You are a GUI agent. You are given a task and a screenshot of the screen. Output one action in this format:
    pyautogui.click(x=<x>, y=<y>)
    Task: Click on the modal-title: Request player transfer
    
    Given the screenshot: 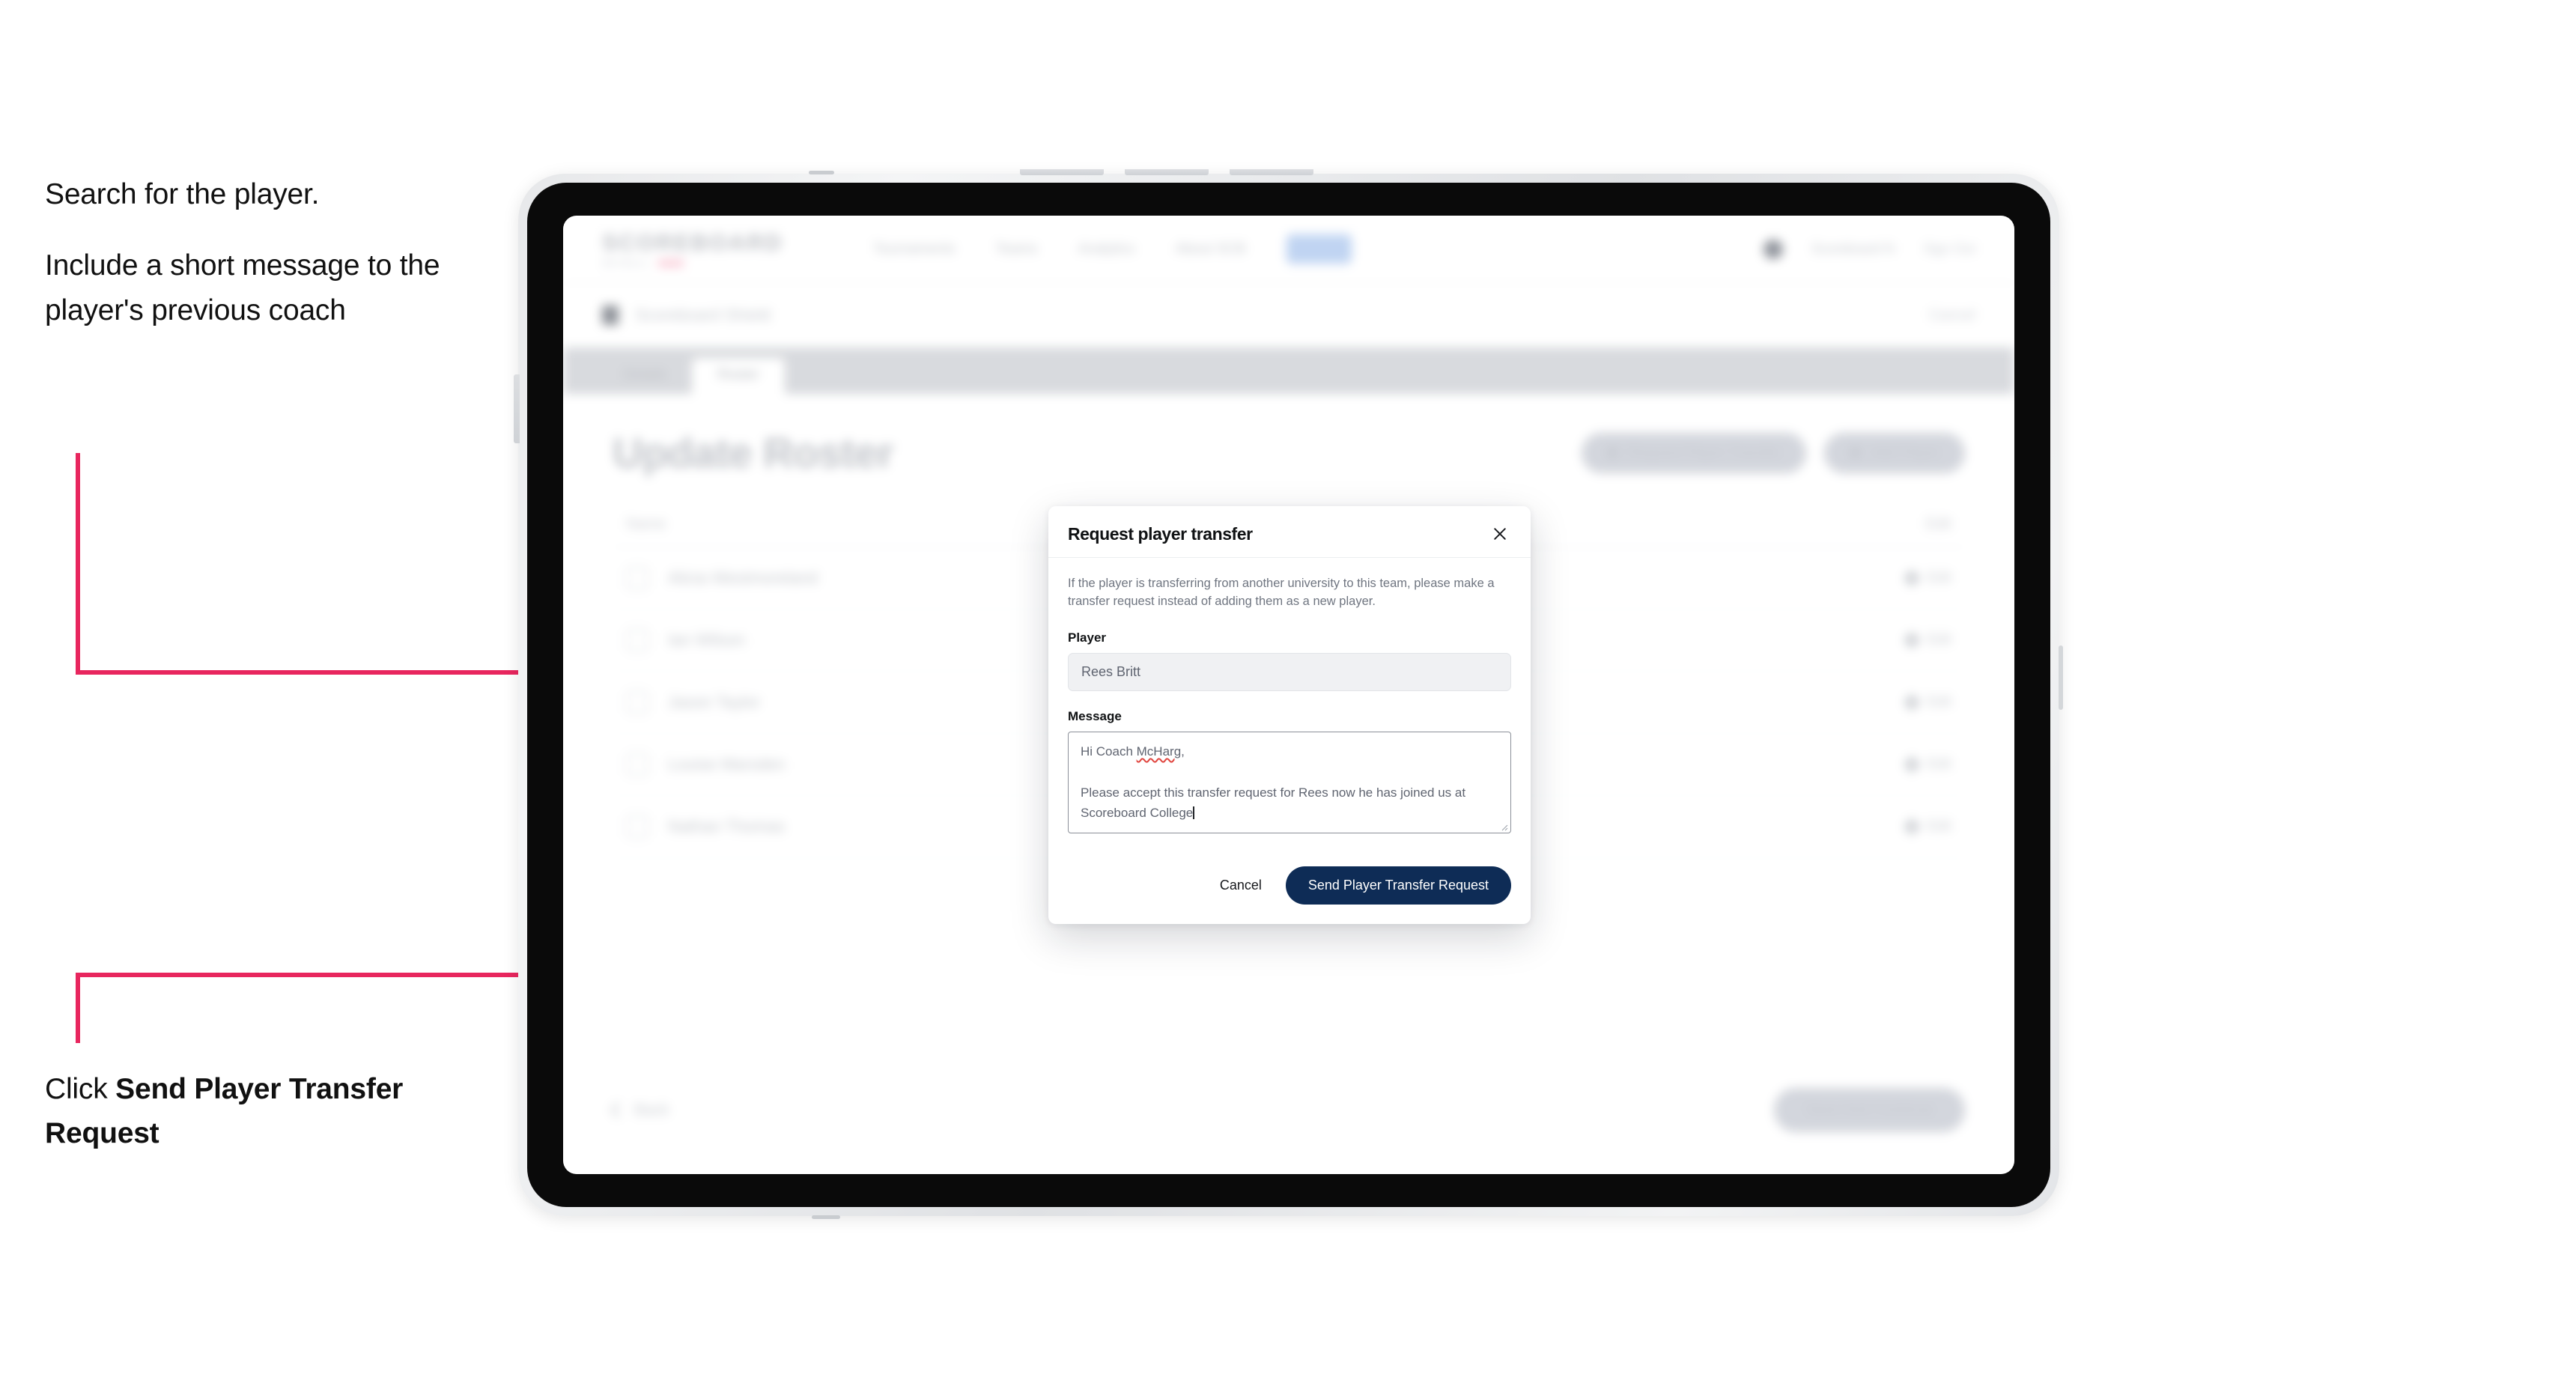 What is the action you would take?
    pyautogui.click(x=1160, y=534)
    